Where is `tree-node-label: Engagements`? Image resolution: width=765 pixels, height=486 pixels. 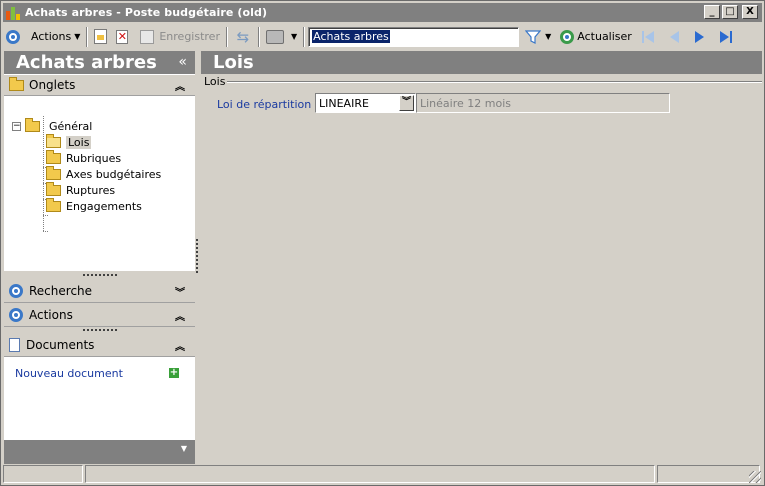 tree-node-label: Engagements is located at coordinates (104, 206).